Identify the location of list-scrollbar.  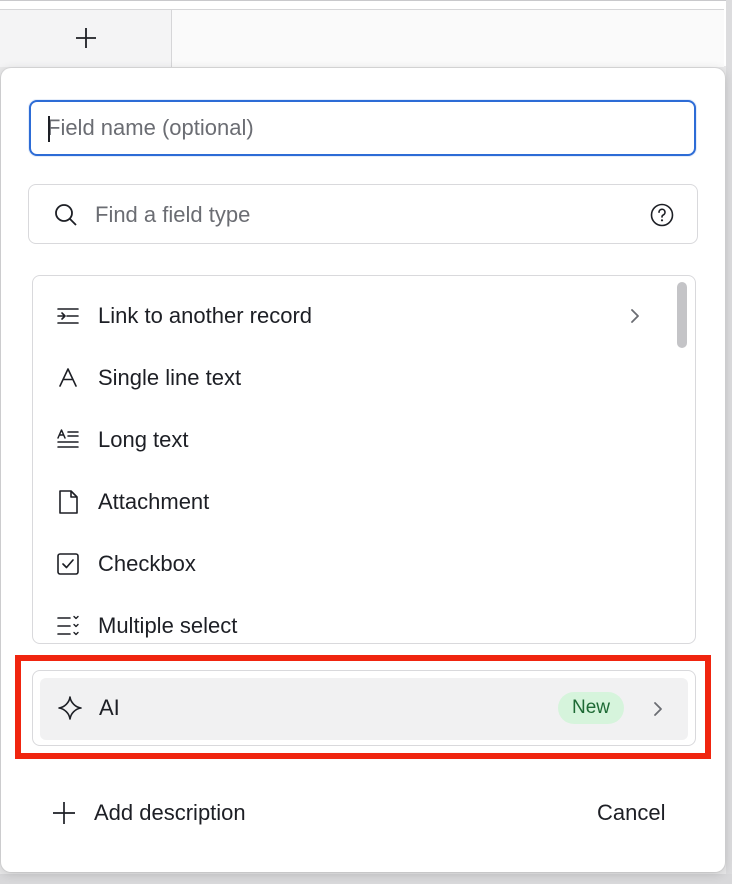
(682, 315).